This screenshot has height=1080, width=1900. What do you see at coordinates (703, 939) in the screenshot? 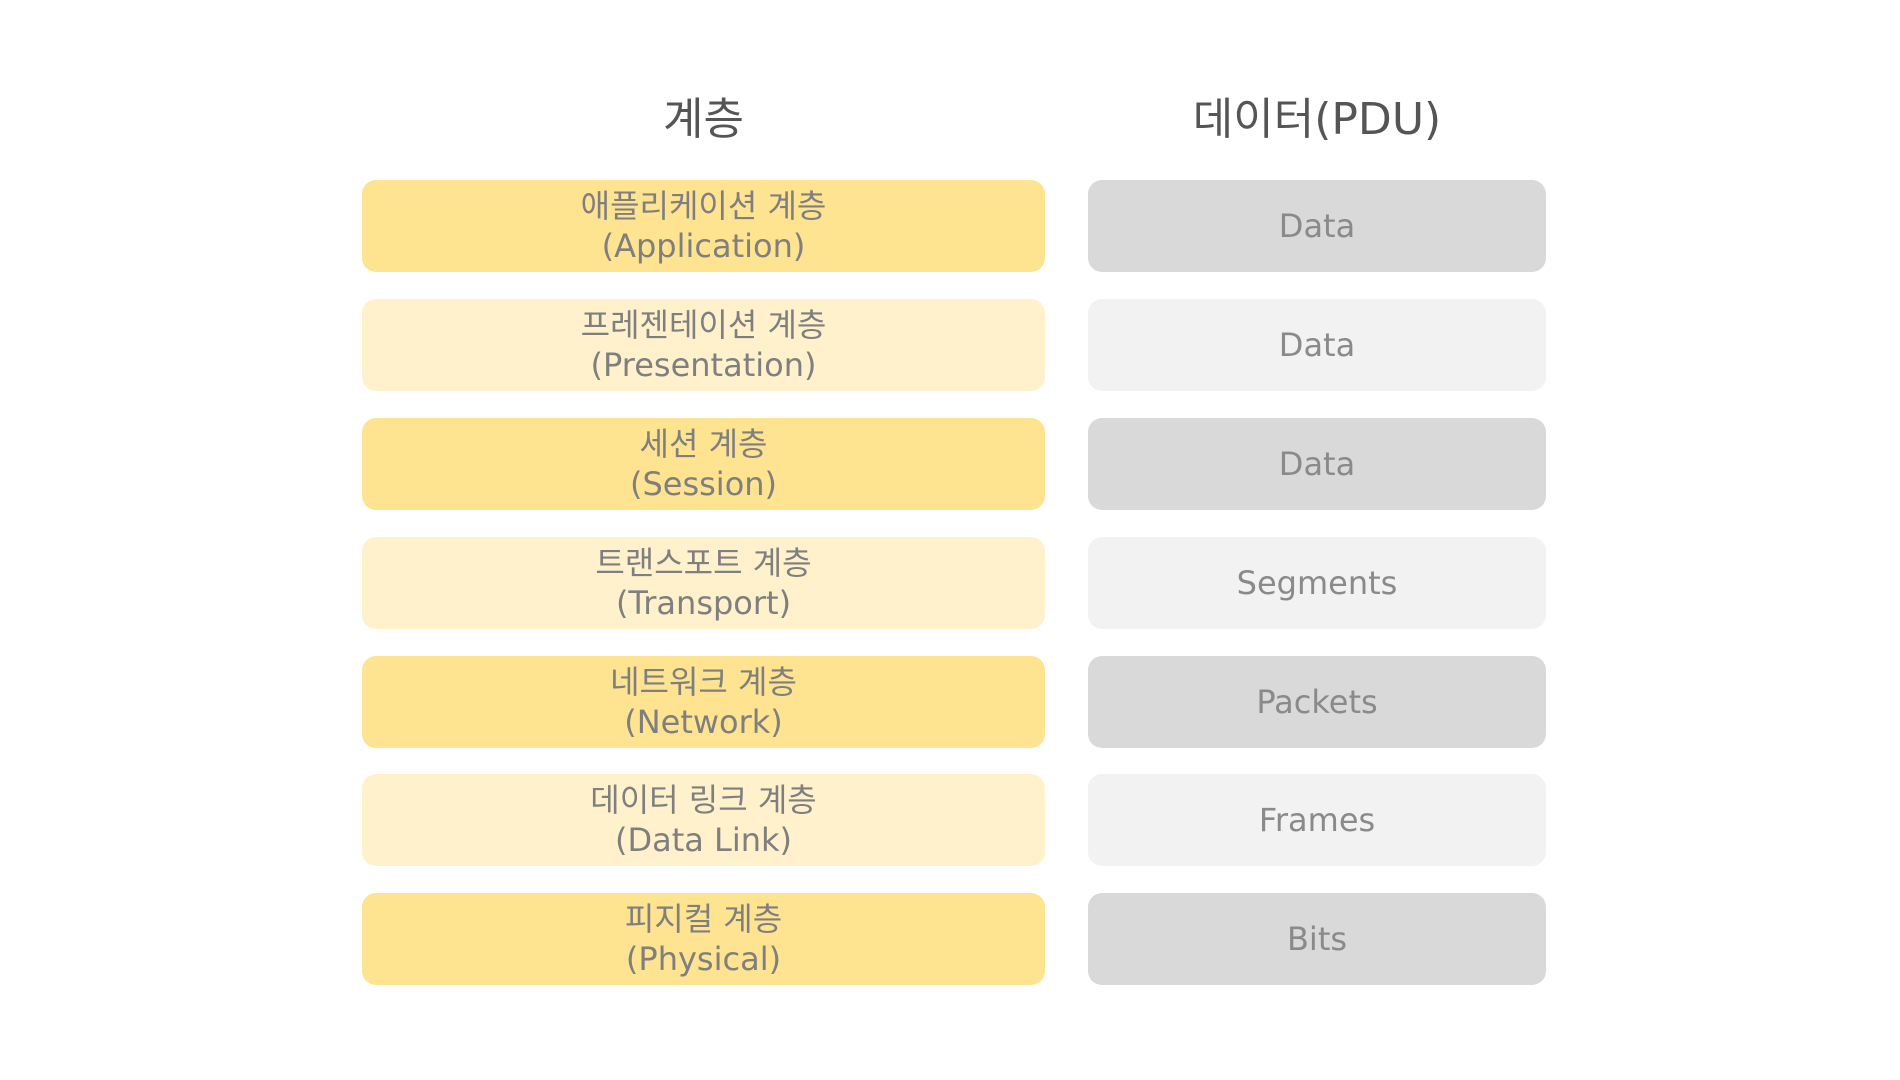
I see `layer-box-physical: 피지컬 계층 (Physical)` at bounding box center [703, 939].